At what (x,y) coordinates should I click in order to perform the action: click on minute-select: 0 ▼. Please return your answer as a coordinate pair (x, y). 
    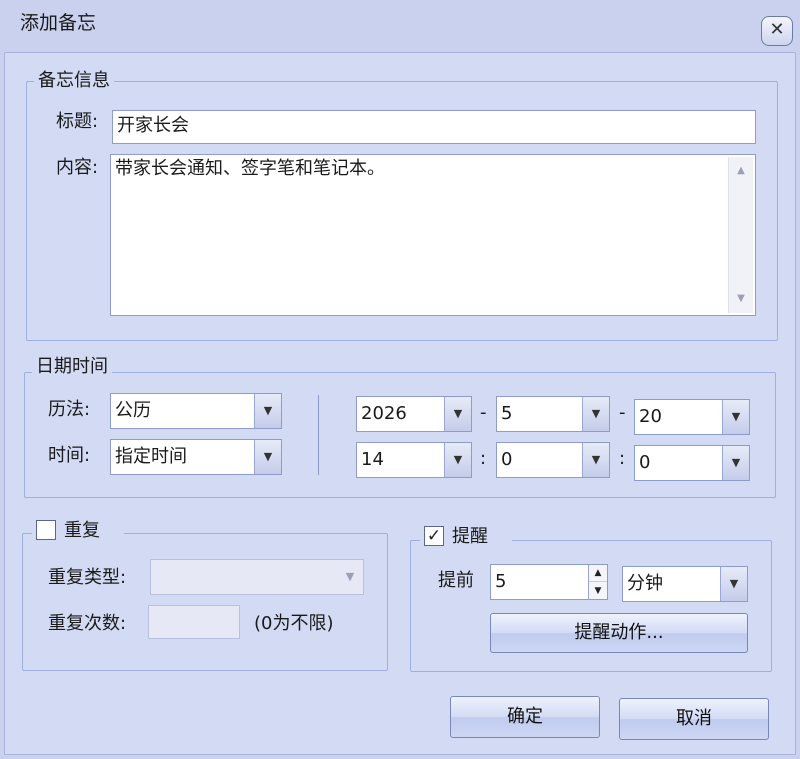
    Looking at the image, I should click on (553, 460).